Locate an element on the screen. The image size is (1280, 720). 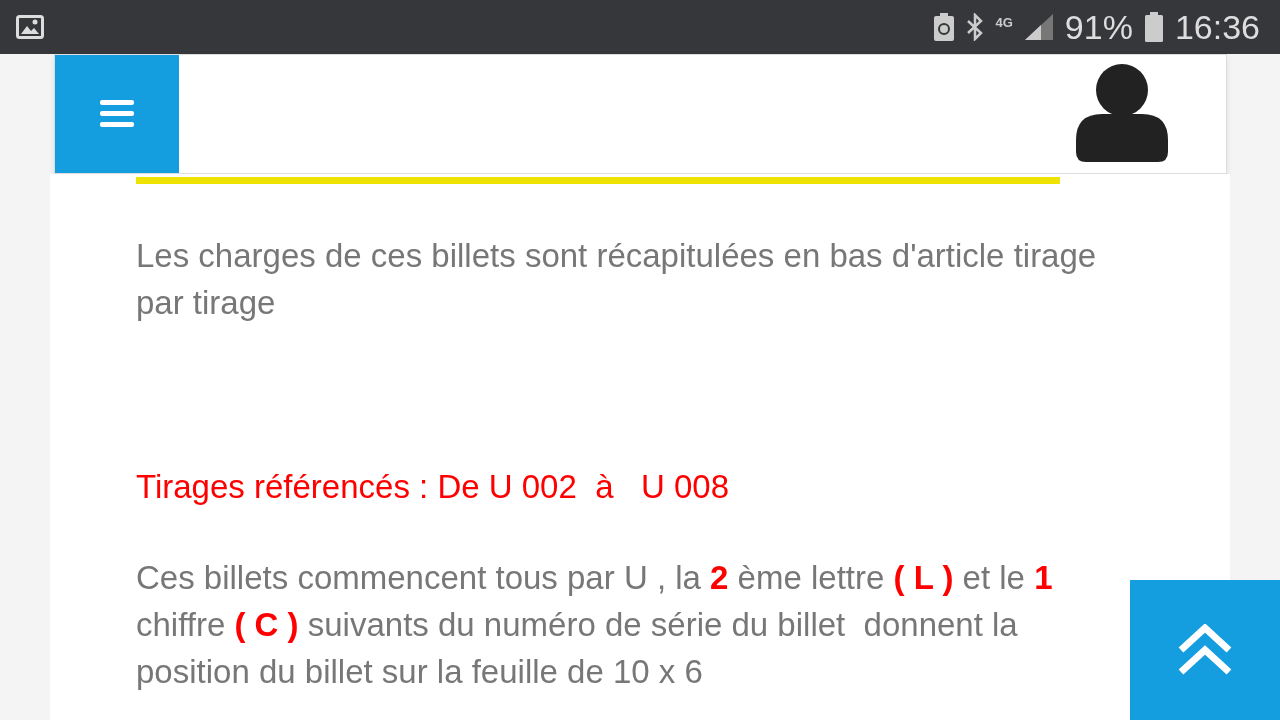
signal-icon is located at coordinates (1038, 27).